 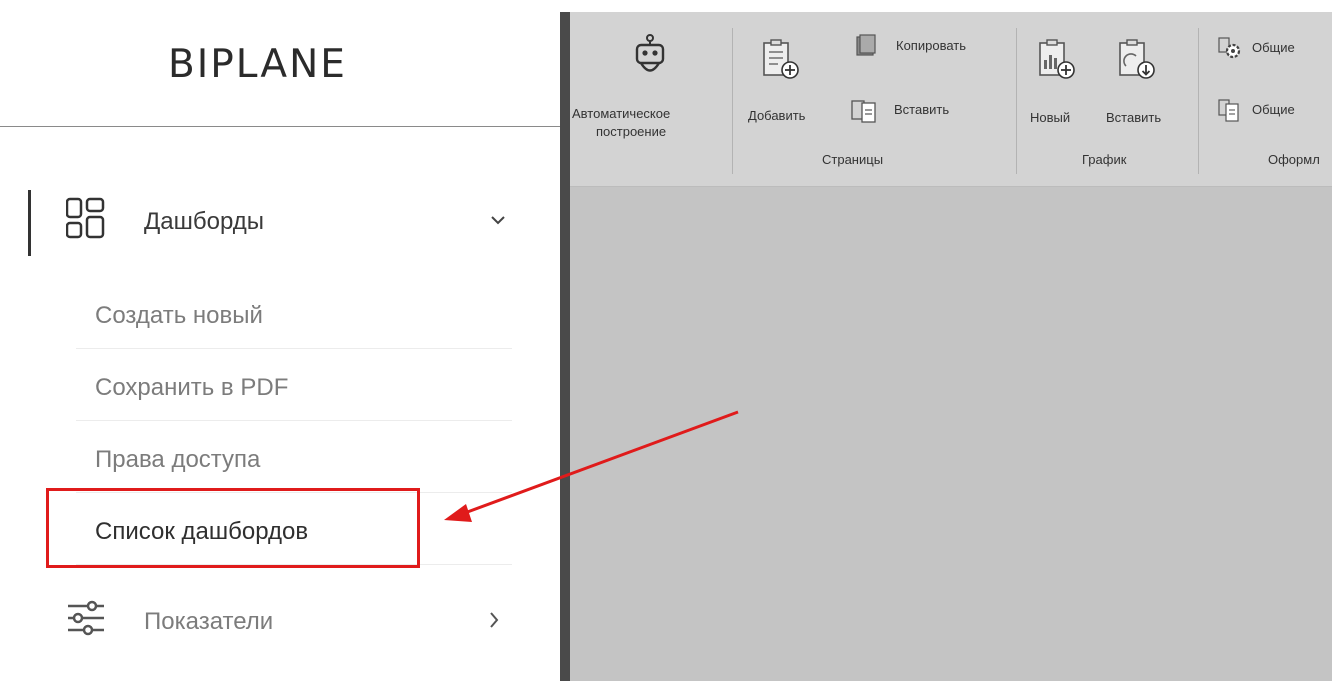 I want to click on new-chart-button: Новый, so click(x=1059, y=79).